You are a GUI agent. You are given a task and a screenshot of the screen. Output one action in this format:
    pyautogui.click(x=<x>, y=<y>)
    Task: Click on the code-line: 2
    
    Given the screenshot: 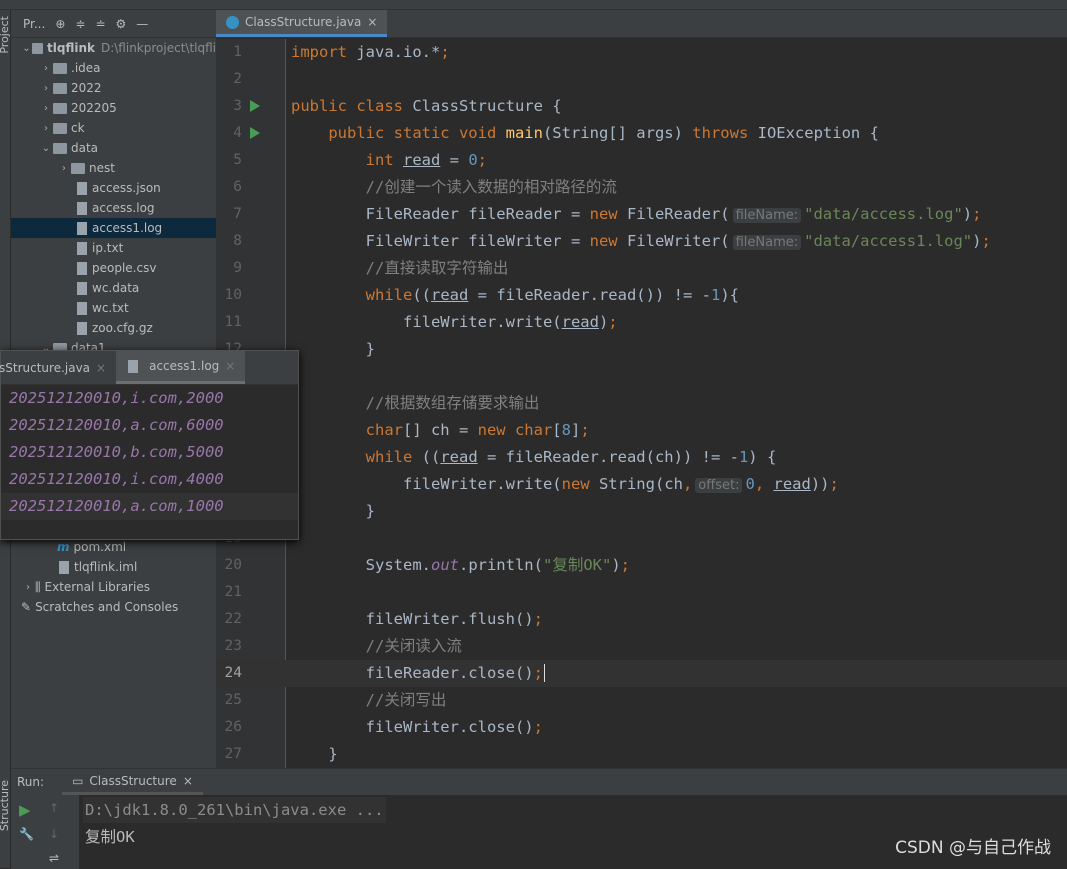 What is the action you would take?
    pyautogui.click(x=641, y=79)
    